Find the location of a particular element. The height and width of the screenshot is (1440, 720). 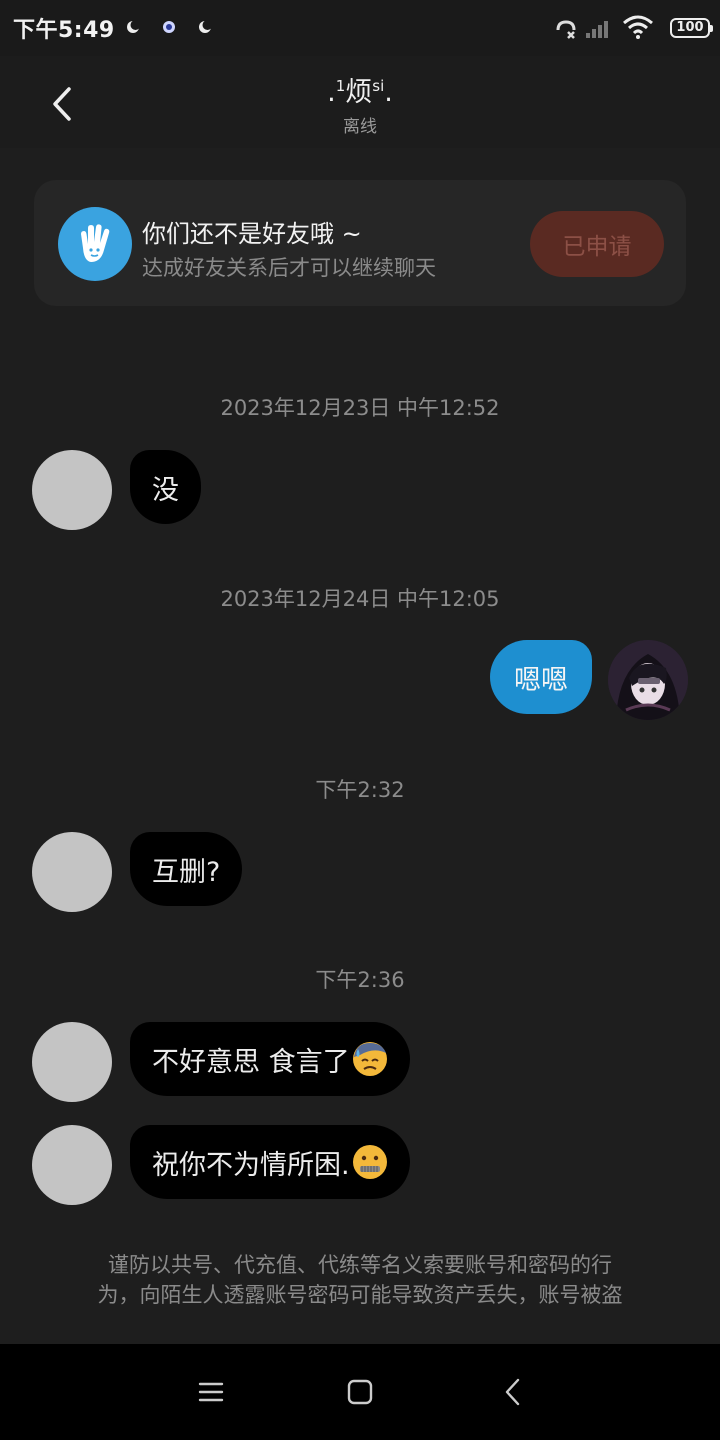

nav-home-button is located at coordinates (360, 1392).